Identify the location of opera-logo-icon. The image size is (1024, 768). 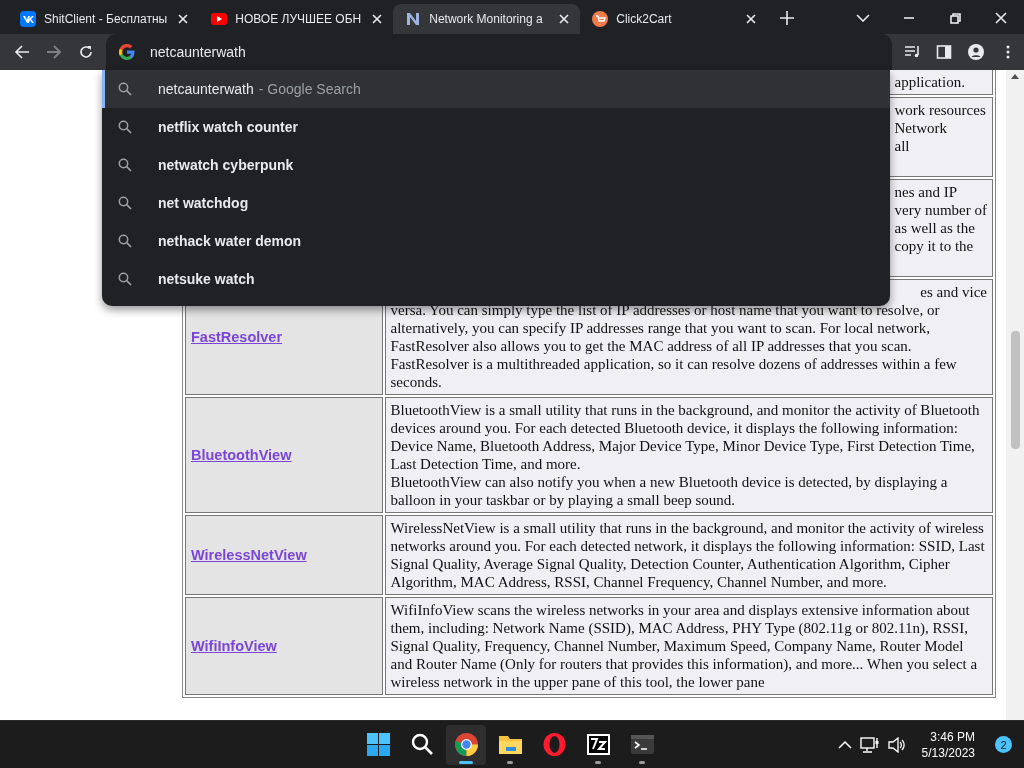
(554, 744).